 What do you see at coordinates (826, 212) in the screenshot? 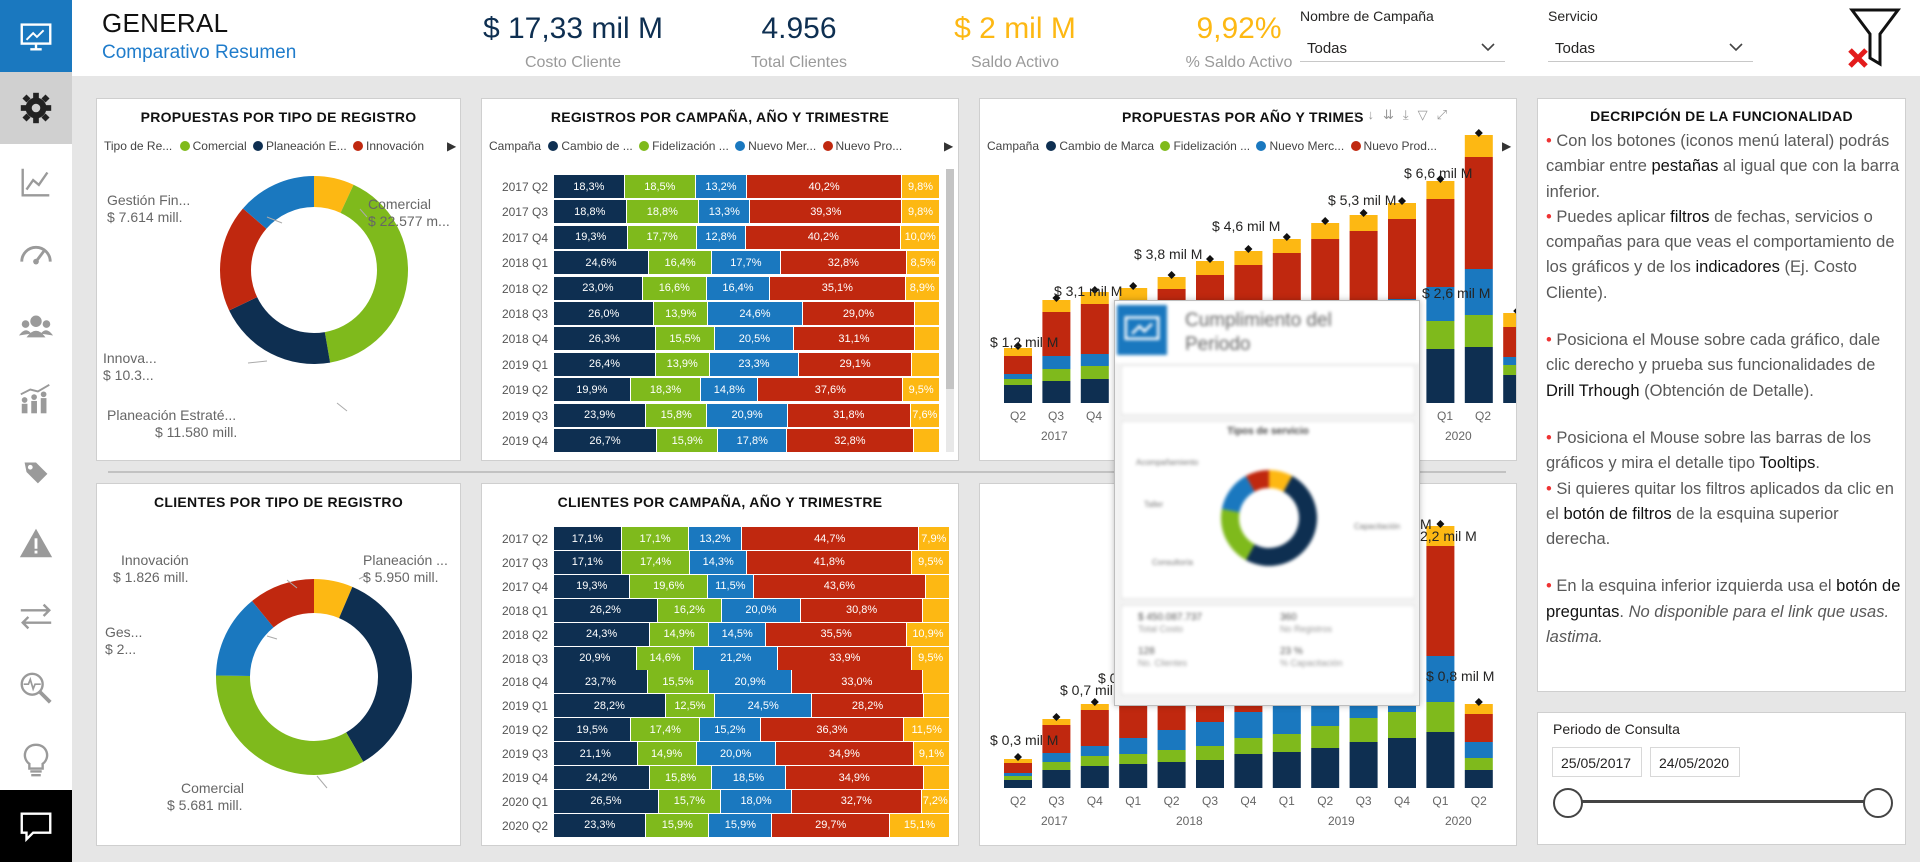
I see `bar-segment: 39,3%` at bounding box center [826, 212].